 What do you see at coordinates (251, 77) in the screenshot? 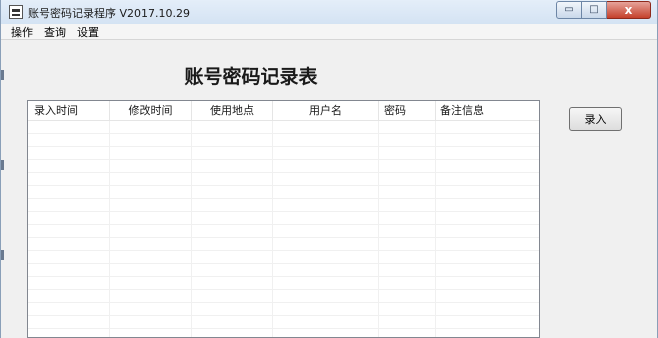
I see `page-title: 账号密码记录表` at bounding box center [251, 77].